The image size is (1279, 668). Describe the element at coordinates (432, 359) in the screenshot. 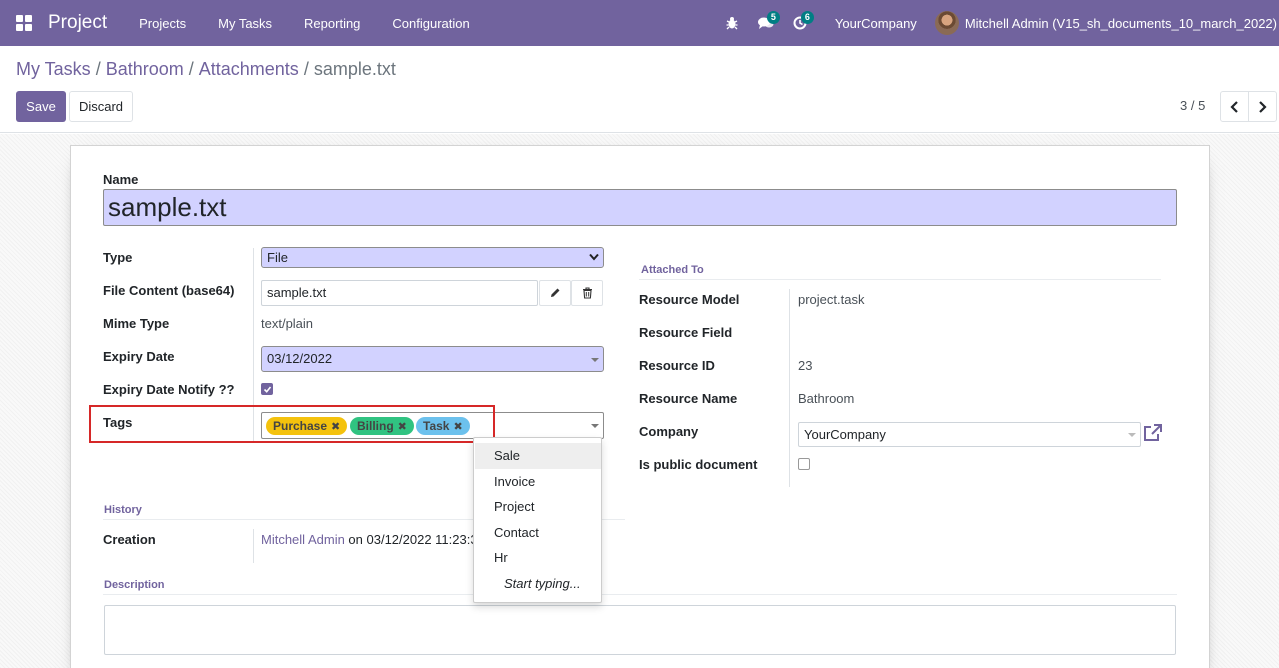

I see `expiry-date-input: 03/12/2022` at that location.